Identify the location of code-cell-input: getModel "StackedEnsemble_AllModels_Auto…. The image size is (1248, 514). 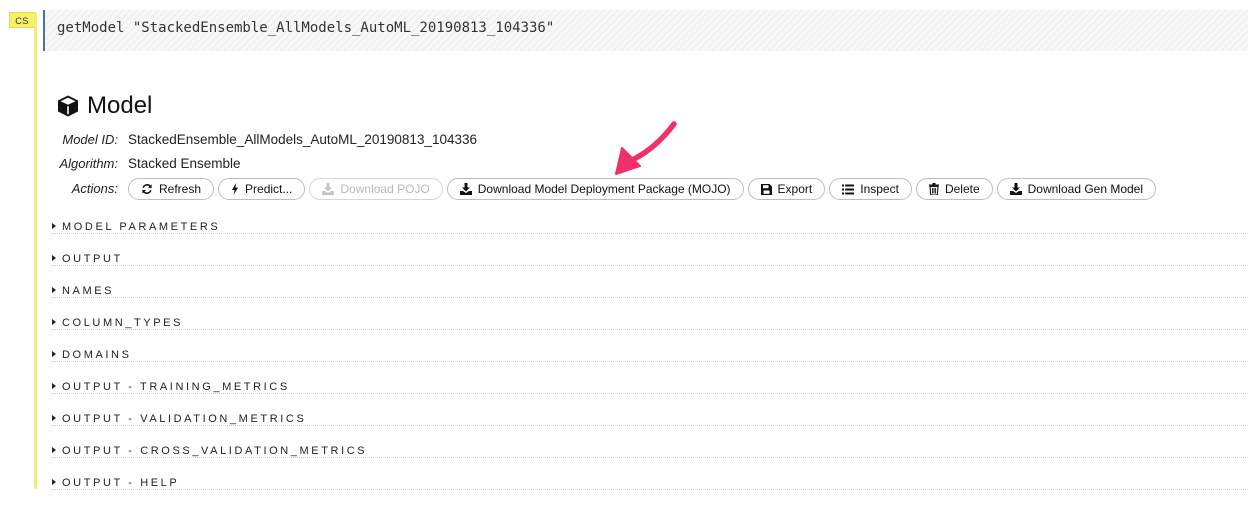
(645, 30).